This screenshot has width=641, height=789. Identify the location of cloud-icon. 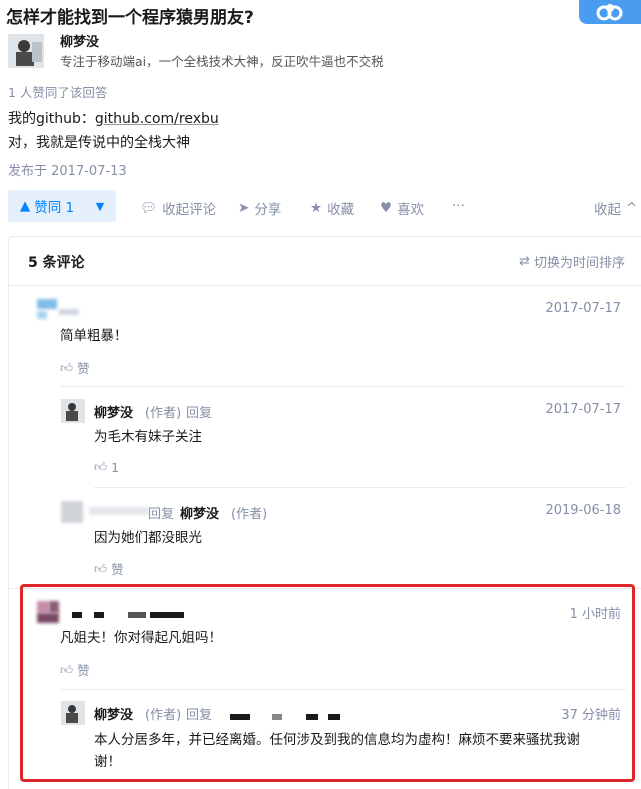
(609, 12).